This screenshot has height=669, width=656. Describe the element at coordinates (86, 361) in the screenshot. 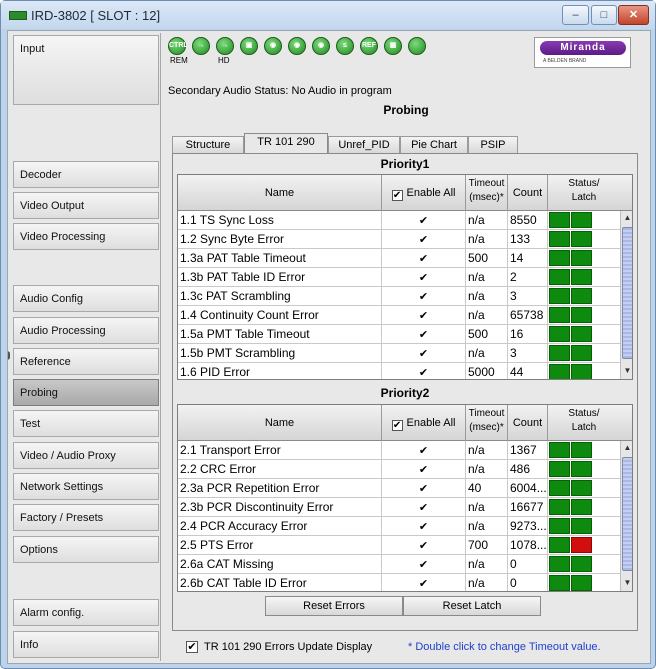

I see `sidebar-item-reference: Reference` at that location.